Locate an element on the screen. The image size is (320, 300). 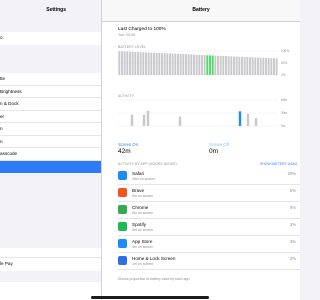
app-percent: 5% is located at coordinates (292, 207).